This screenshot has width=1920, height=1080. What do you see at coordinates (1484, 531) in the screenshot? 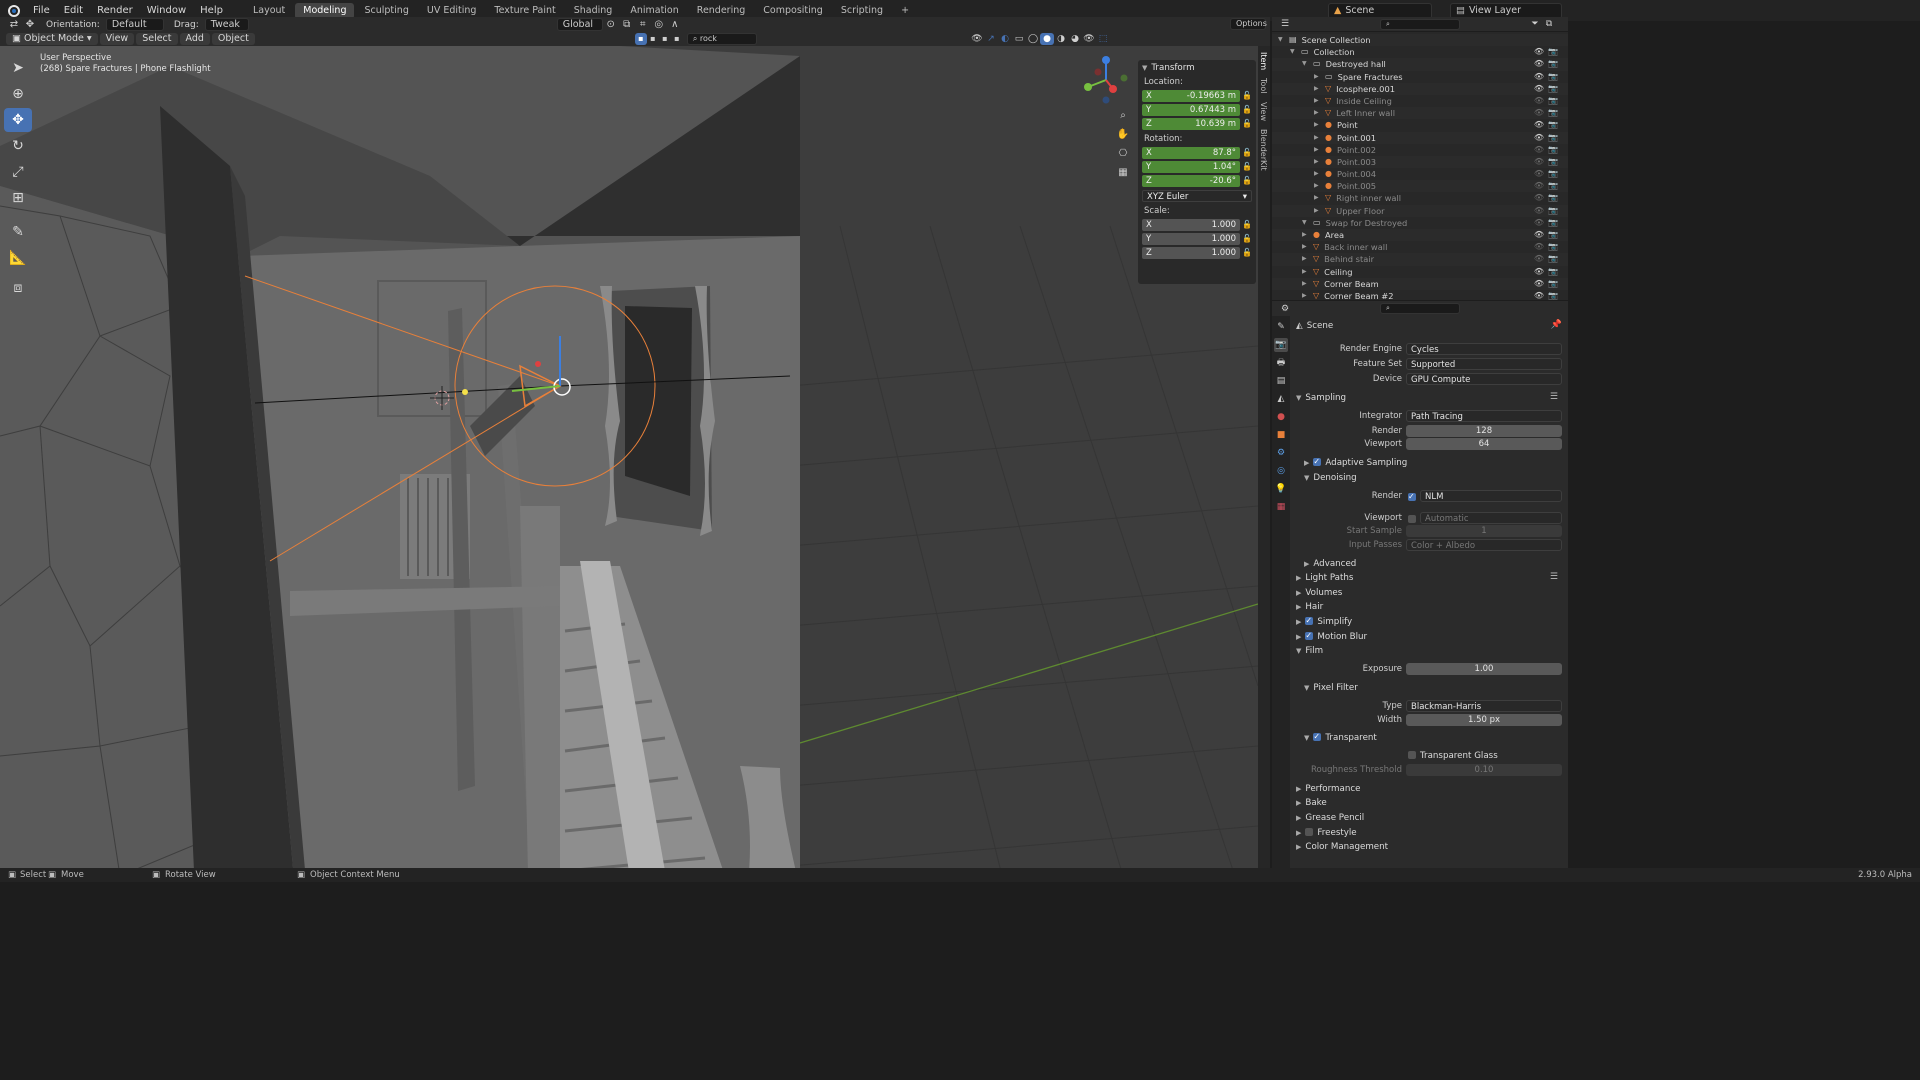
I see `start-sample-field: 1` at bounding box center [1484, 531].